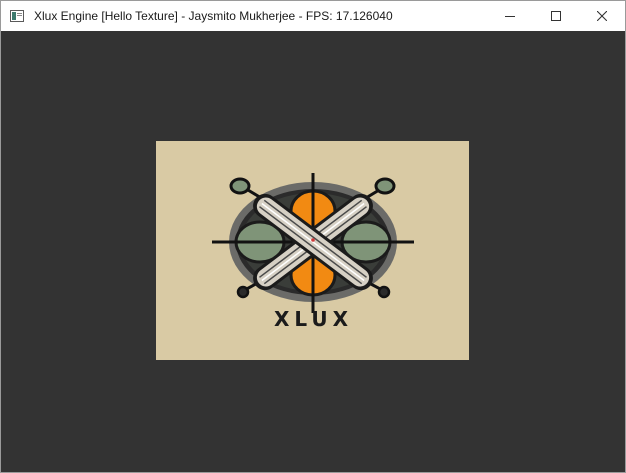  I want to click on maximize-button, so click(556, 16).